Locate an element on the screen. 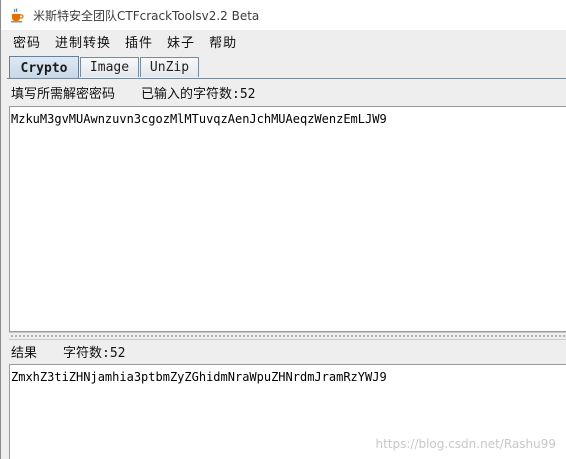 The height and width of the screenshot is (459, 566). menu-base-conversion: 进制转换 is located at coordinates (83, 41).